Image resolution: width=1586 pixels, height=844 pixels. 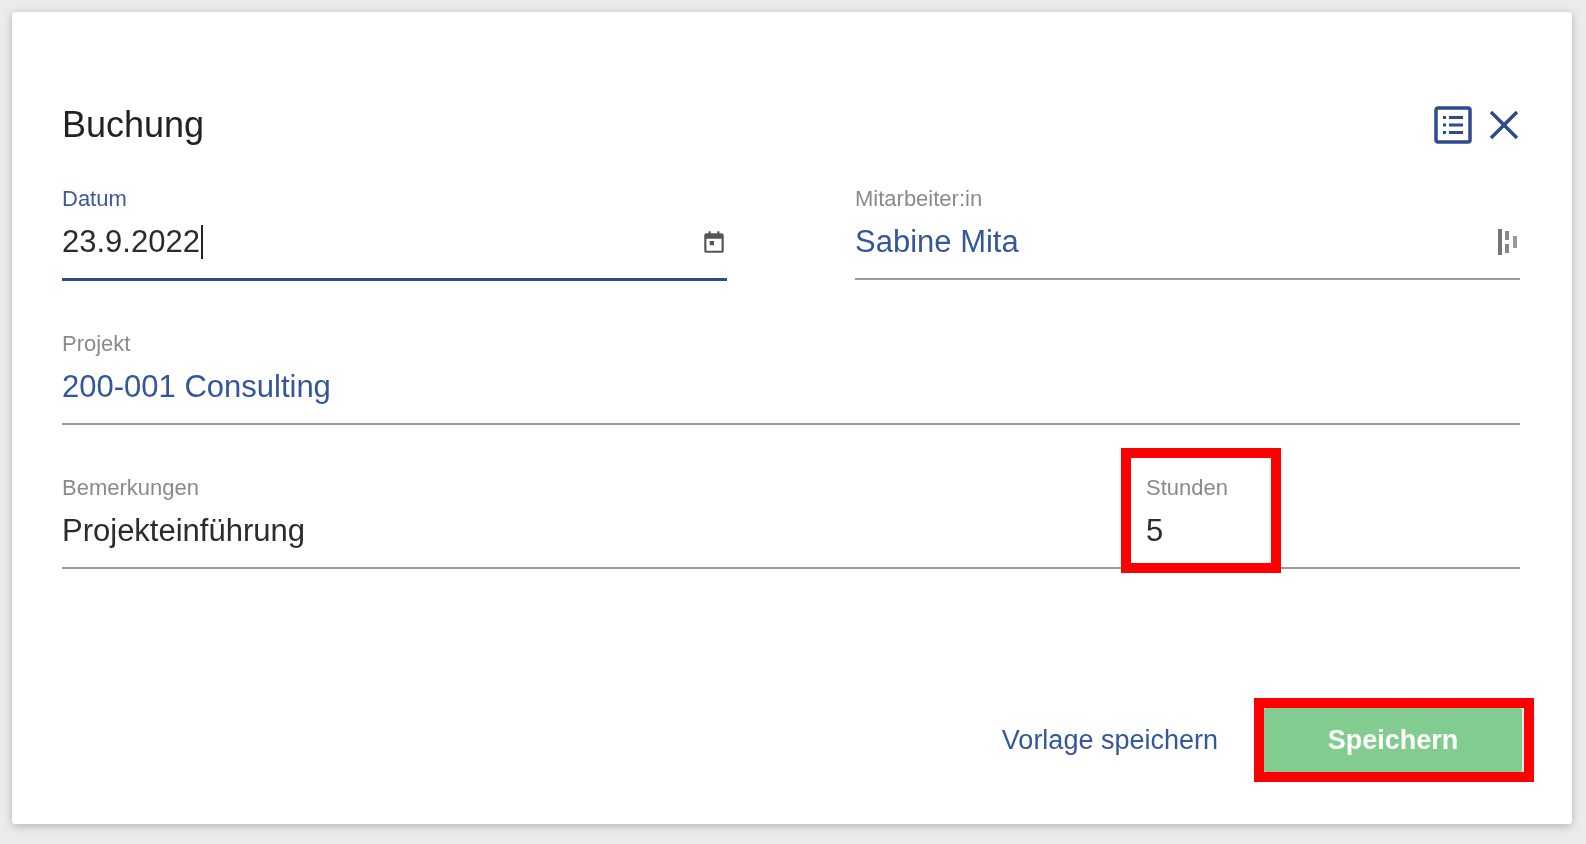 What do you see at coordinates (201, 242) in the screenshot?
I see `text-cursor` at bounding box center [201, 242].